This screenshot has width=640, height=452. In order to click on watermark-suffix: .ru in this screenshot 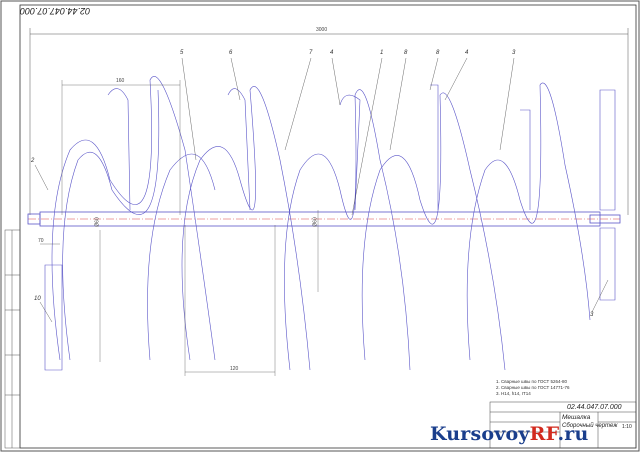, I will do `click(573, 434)`.